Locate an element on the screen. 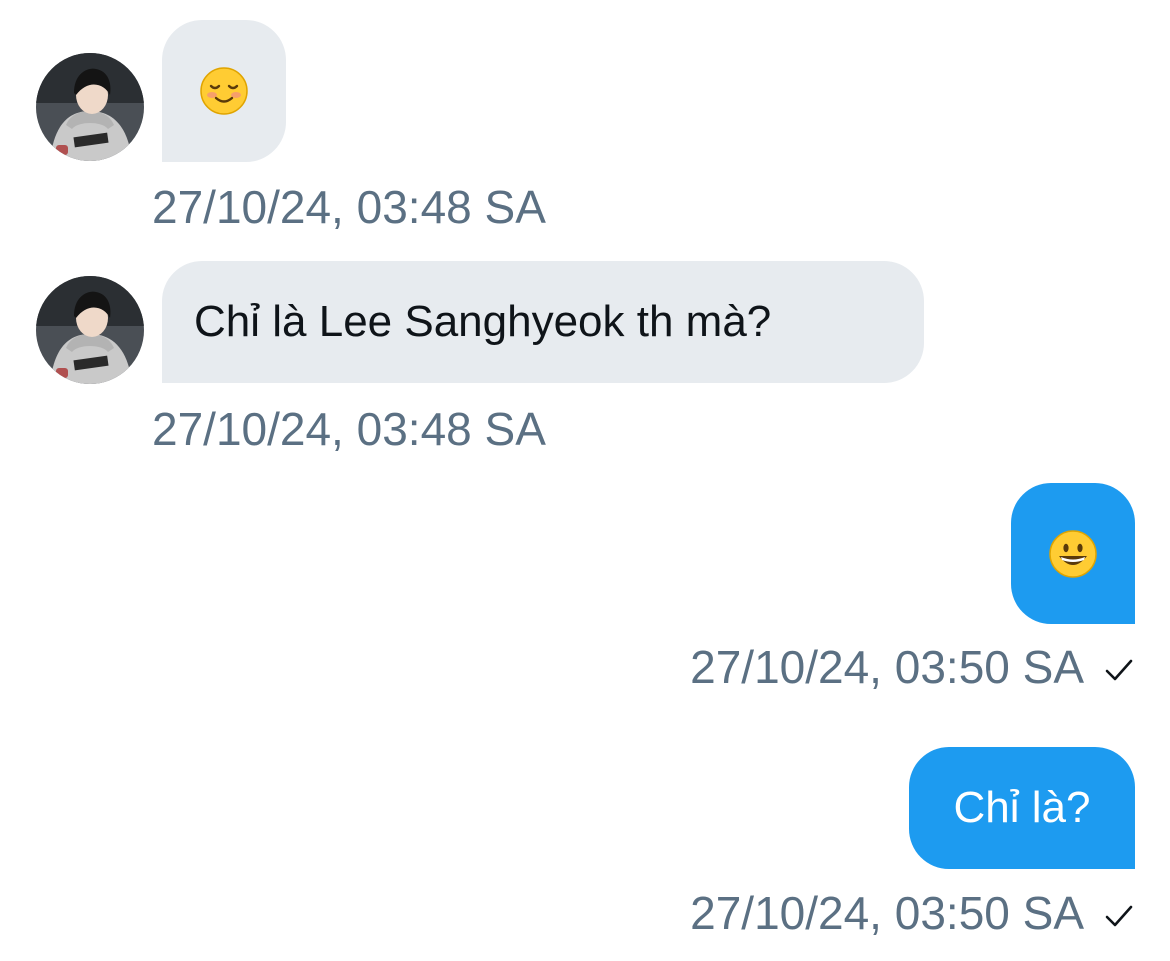 Image resolution: width=1170 pixels, height=961 pixels. incoming-message-bubble: ☺️ is located at coordinates (224, 91).